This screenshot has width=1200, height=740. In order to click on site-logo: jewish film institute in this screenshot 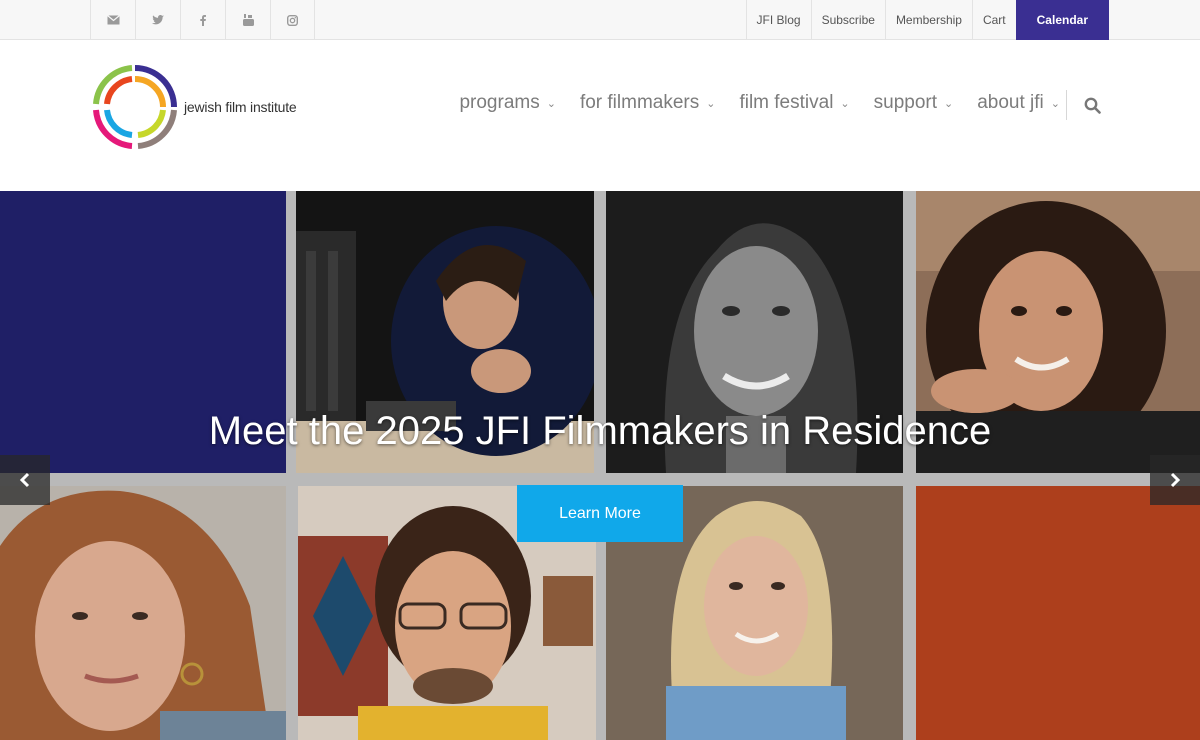, I will do `click(202, 107)`.